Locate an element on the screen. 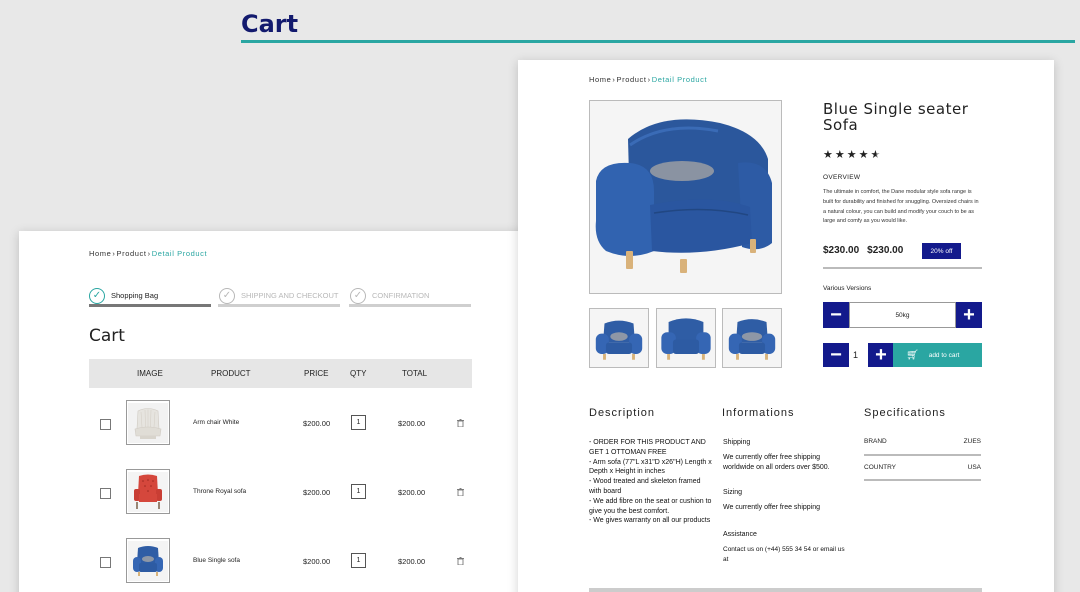  title-underline is located at coordinates (658, 41).